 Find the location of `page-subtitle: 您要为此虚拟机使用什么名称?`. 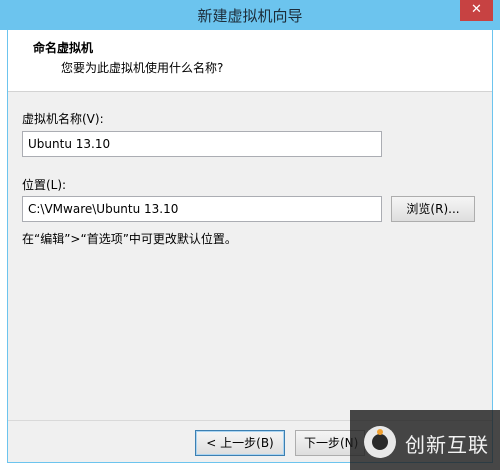

page-subtitle: 您要为此虚拟机使用什么名称? is located at coordinates (142, 68).